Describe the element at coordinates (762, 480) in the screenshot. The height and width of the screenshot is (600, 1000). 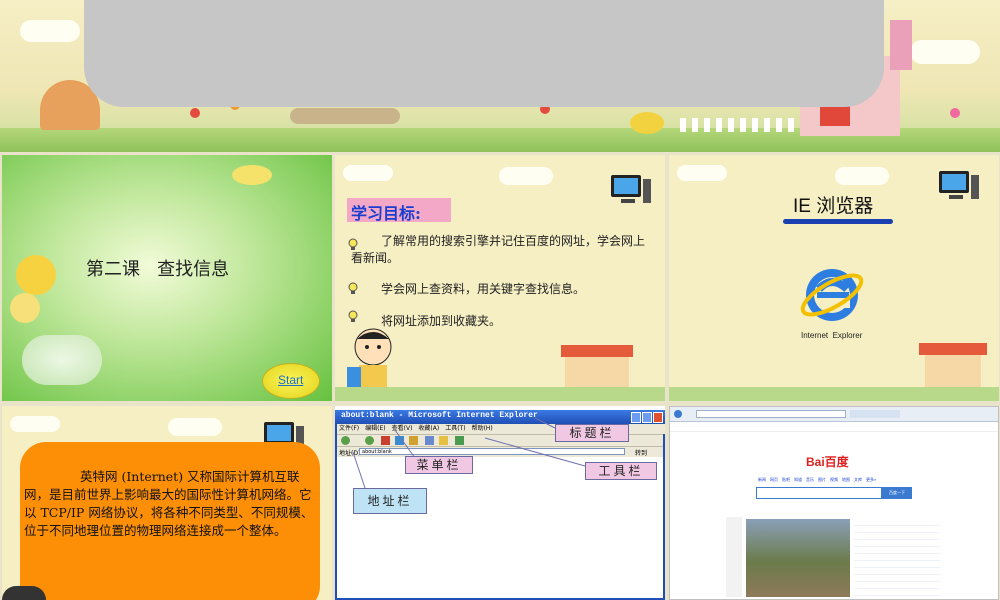
I see `nav-link: 新闻` at that location.